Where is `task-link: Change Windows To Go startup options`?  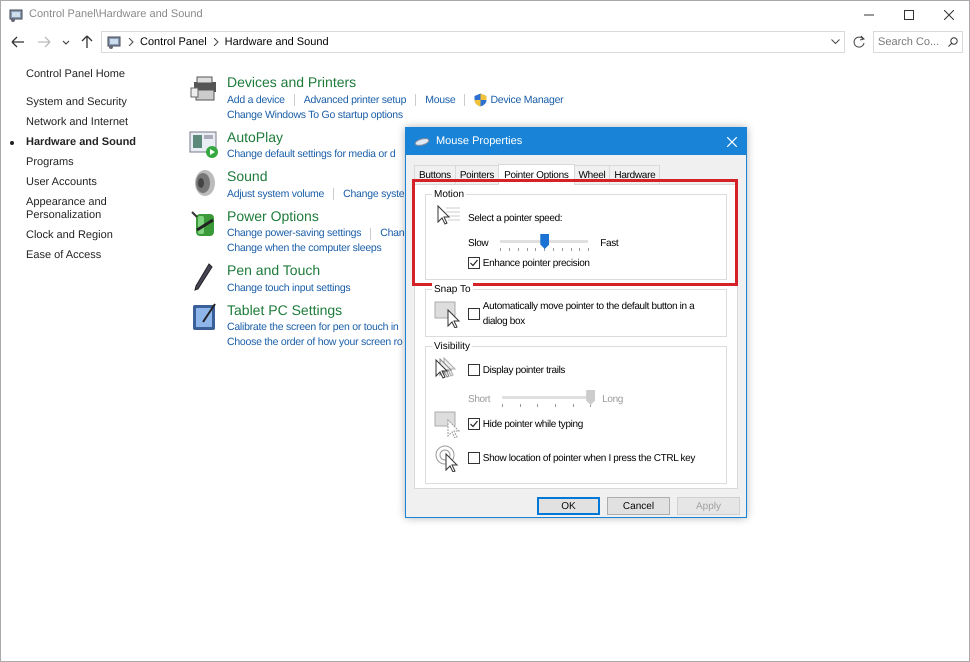 task-link: Change Windows To Go startup options is located at coordinates (315, 115).